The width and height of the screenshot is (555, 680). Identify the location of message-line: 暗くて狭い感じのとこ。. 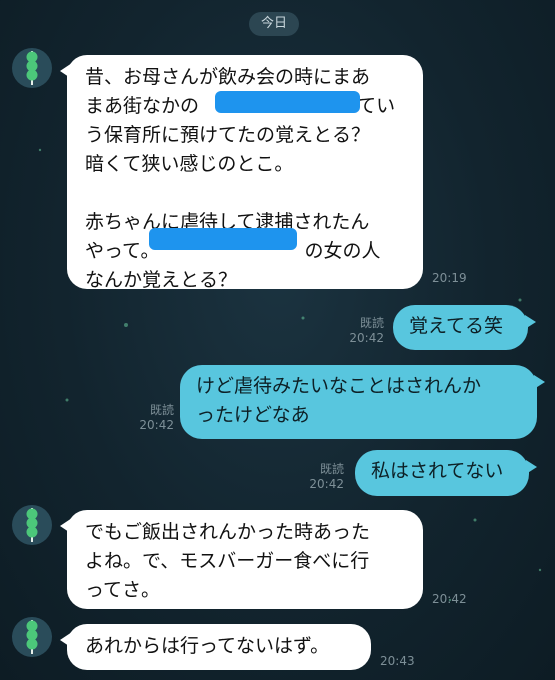
(189, 164).